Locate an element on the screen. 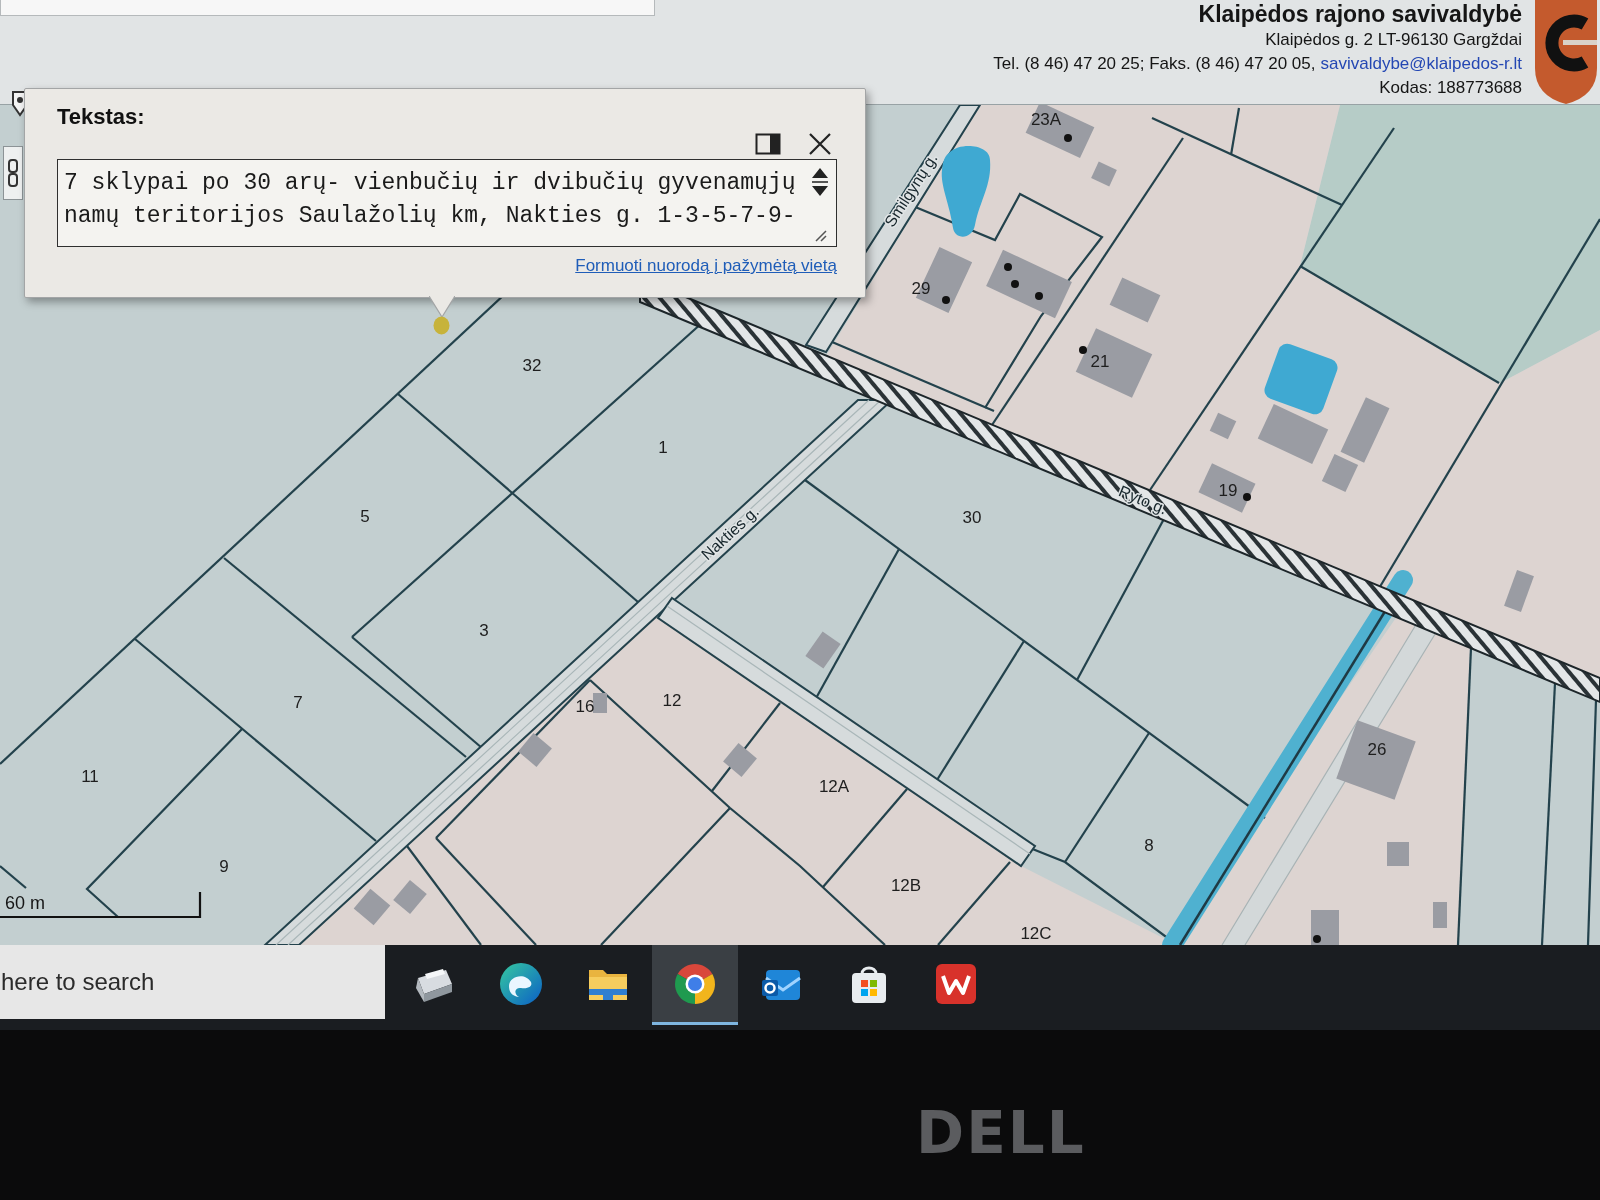 This screenshot has height=1200, width=1600. parcel-number: 26 is located at coordinates (1377, 749).